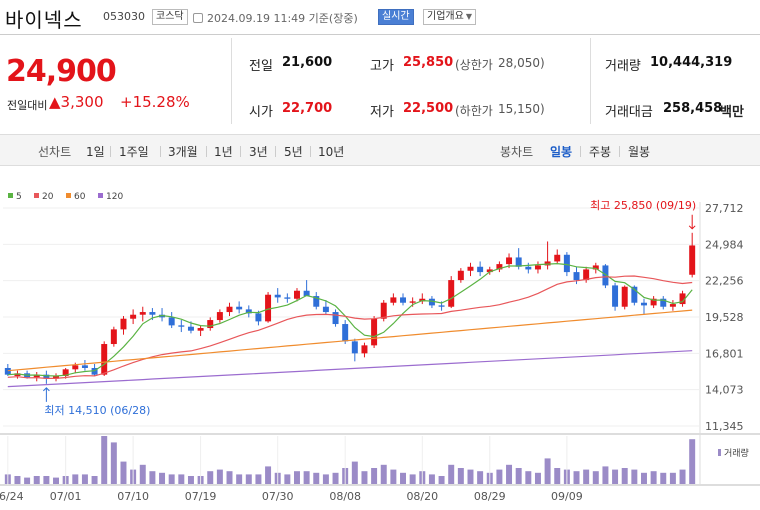  I want to click on y-tick-label: 22,256, so click(724, 281).